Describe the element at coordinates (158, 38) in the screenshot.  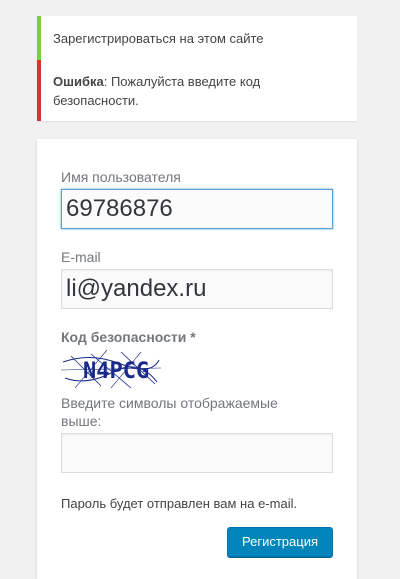
I see `register-message-text: Зарегистрироваться на этом сайте` at that location.